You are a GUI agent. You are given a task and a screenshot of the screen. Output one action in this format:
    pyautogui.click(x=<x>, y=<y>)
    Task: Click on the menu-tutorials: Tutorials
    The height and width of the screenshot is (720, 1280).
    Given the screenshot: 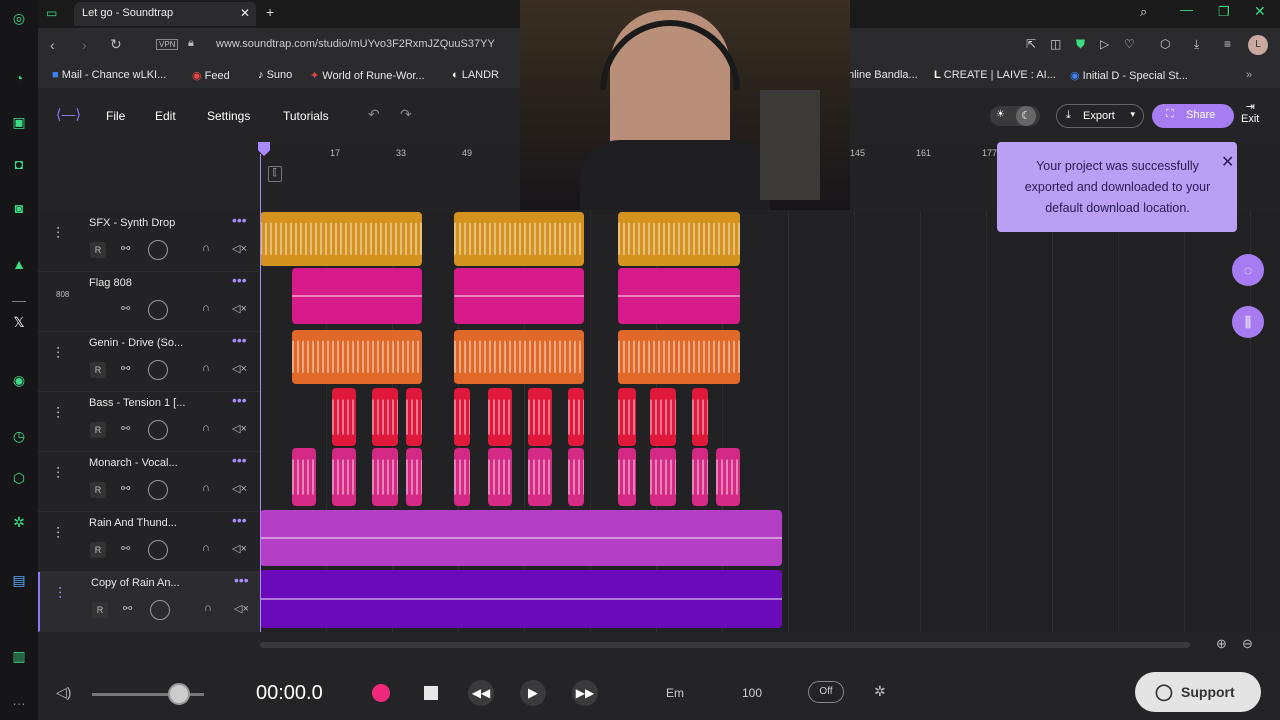 What is the action you would take?
    pyautogui.click(x=306, y=116)
    